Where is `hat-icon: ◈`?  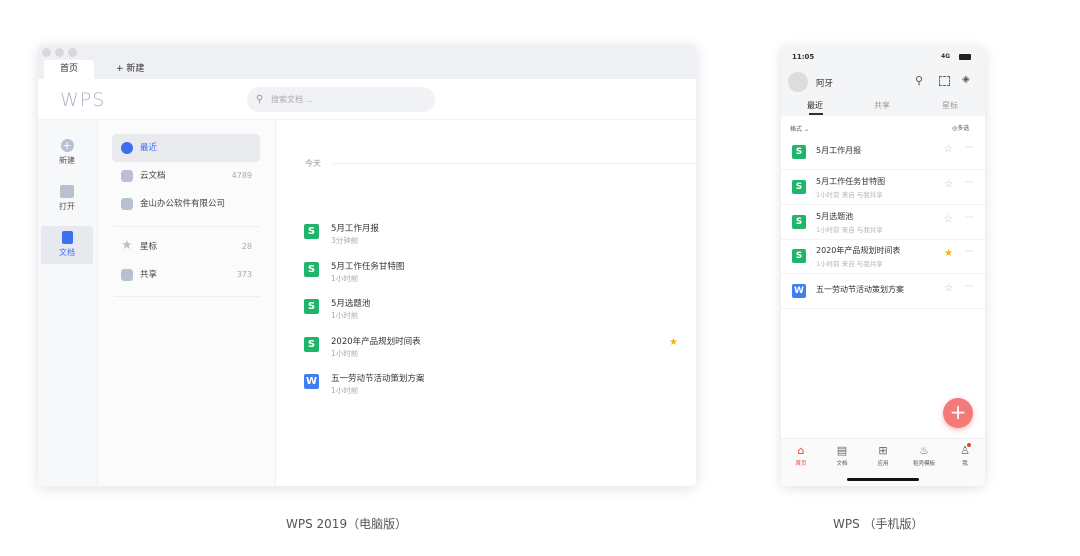 hat-icon: ◈ is located at coordinates (966, 79).